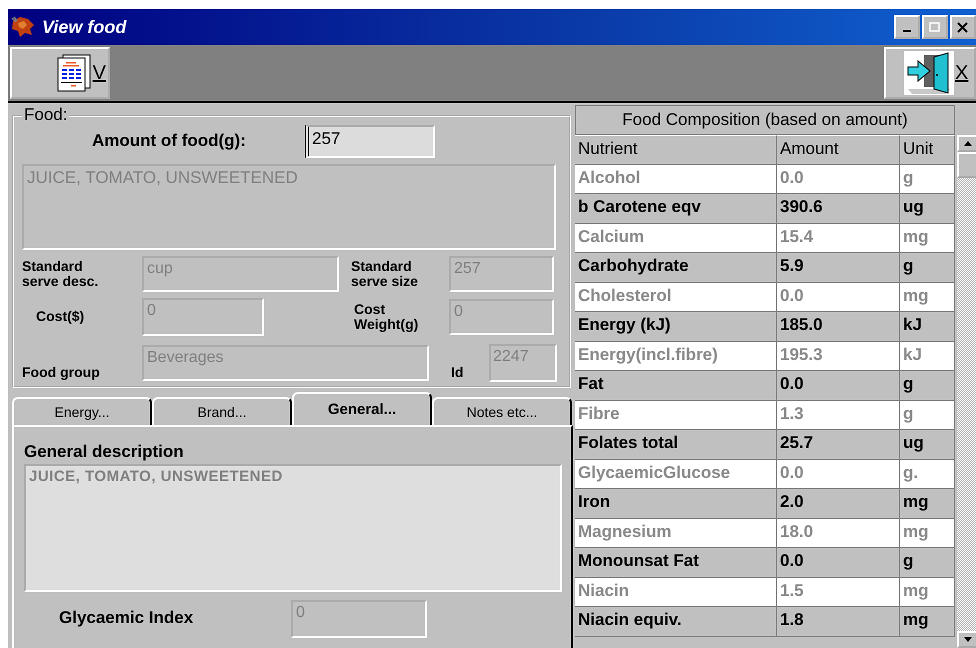 The image size is (976, 648). What do you see at coordinates (838, 149) in the screenshot?
I see `column-header: Amount` at bounding box center [838, 149].